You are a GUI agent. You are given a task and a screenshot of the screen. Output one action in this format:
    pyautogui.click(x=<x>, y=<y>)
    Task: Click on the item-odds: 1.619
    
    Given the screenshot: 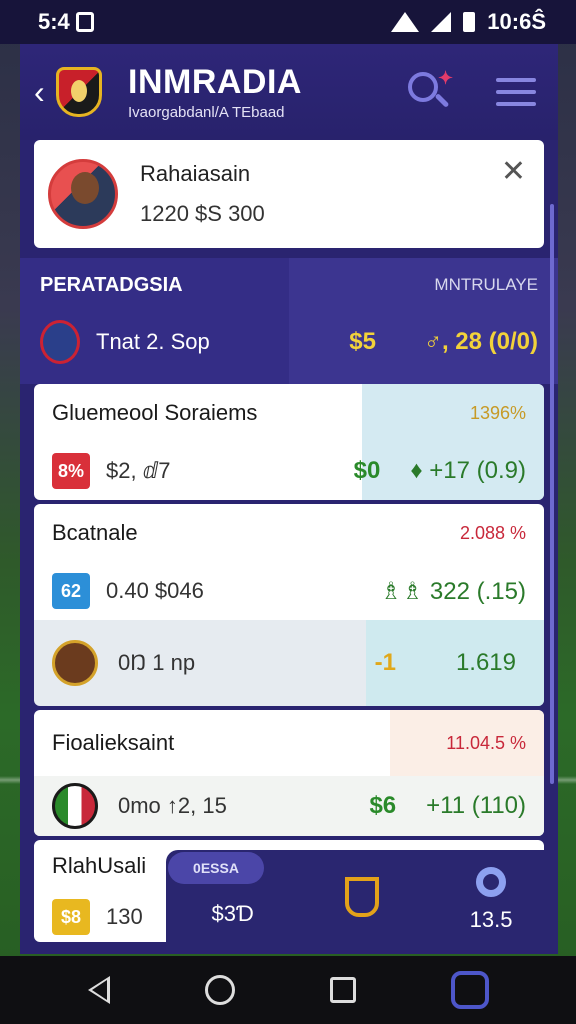 What is the action you would take?
    pyautogui.click(x=485, y=662)
    